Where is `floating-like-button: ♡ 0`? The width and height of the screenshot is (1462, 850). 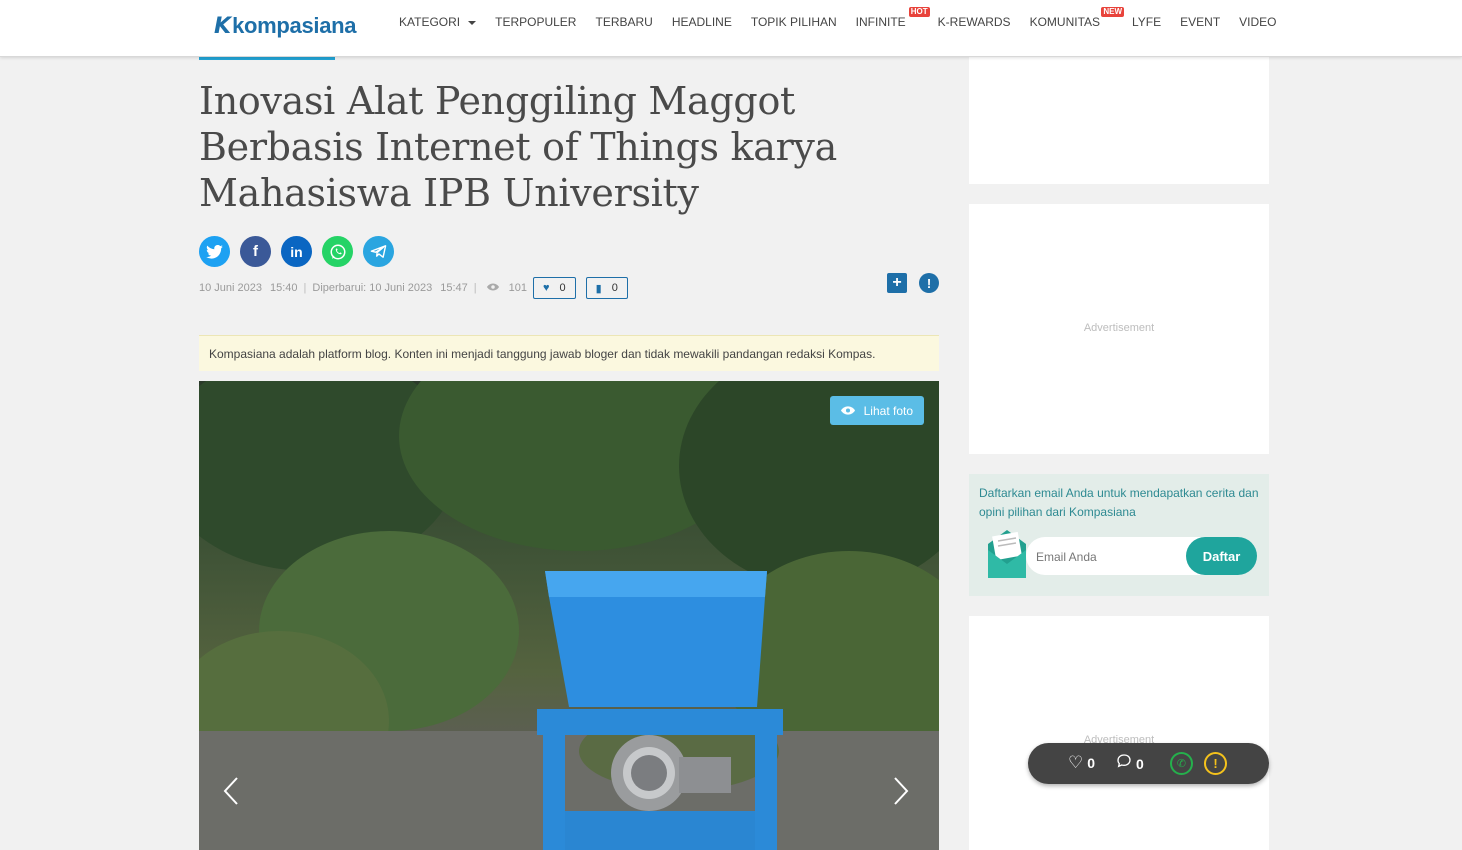
floating-like-button: ♡ 0 is located at coordinates (1081, 763).